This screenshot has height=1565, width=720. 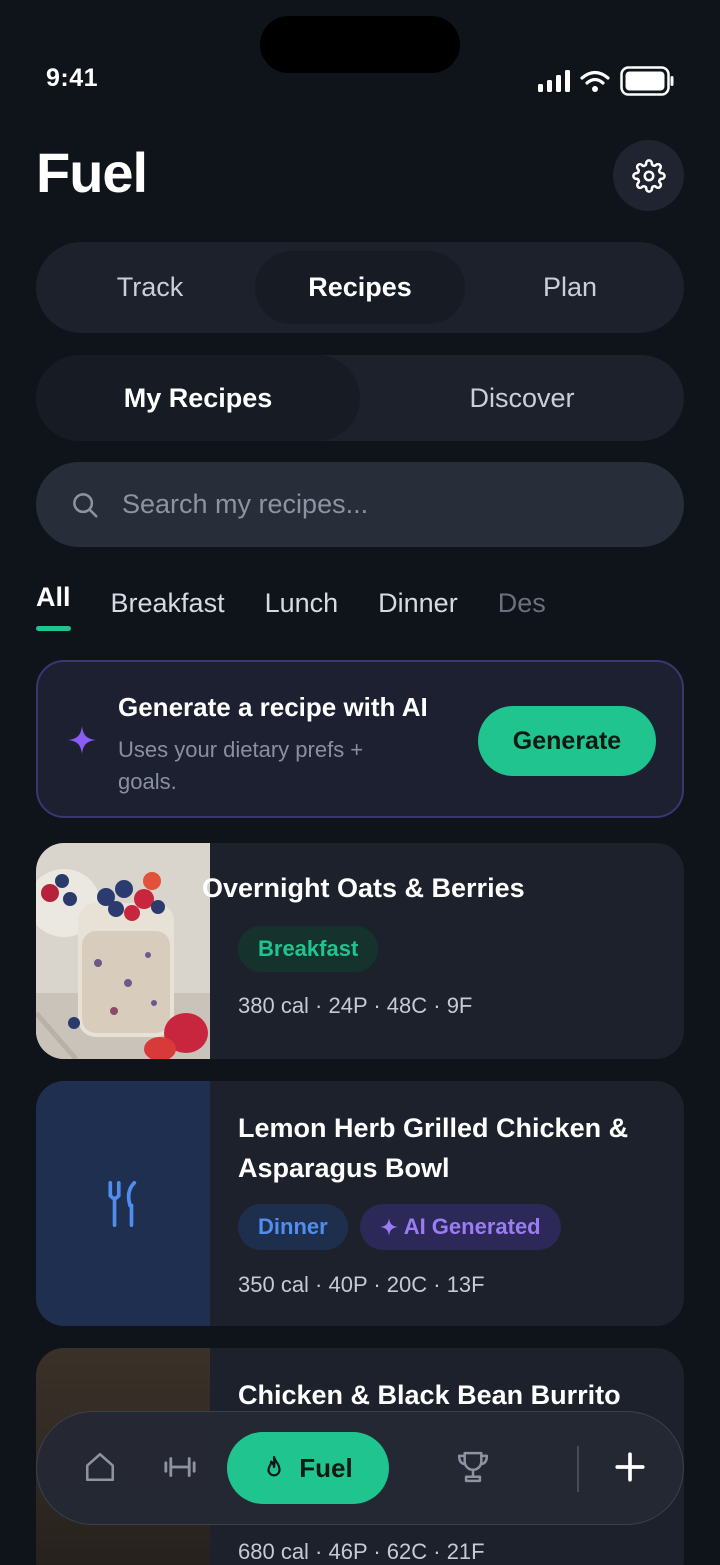 What do you see at coordinates (363, 888) in the screenshot?
I see `recipe-title: Overnight Oats & Berries` at bounding box center [363, 888].